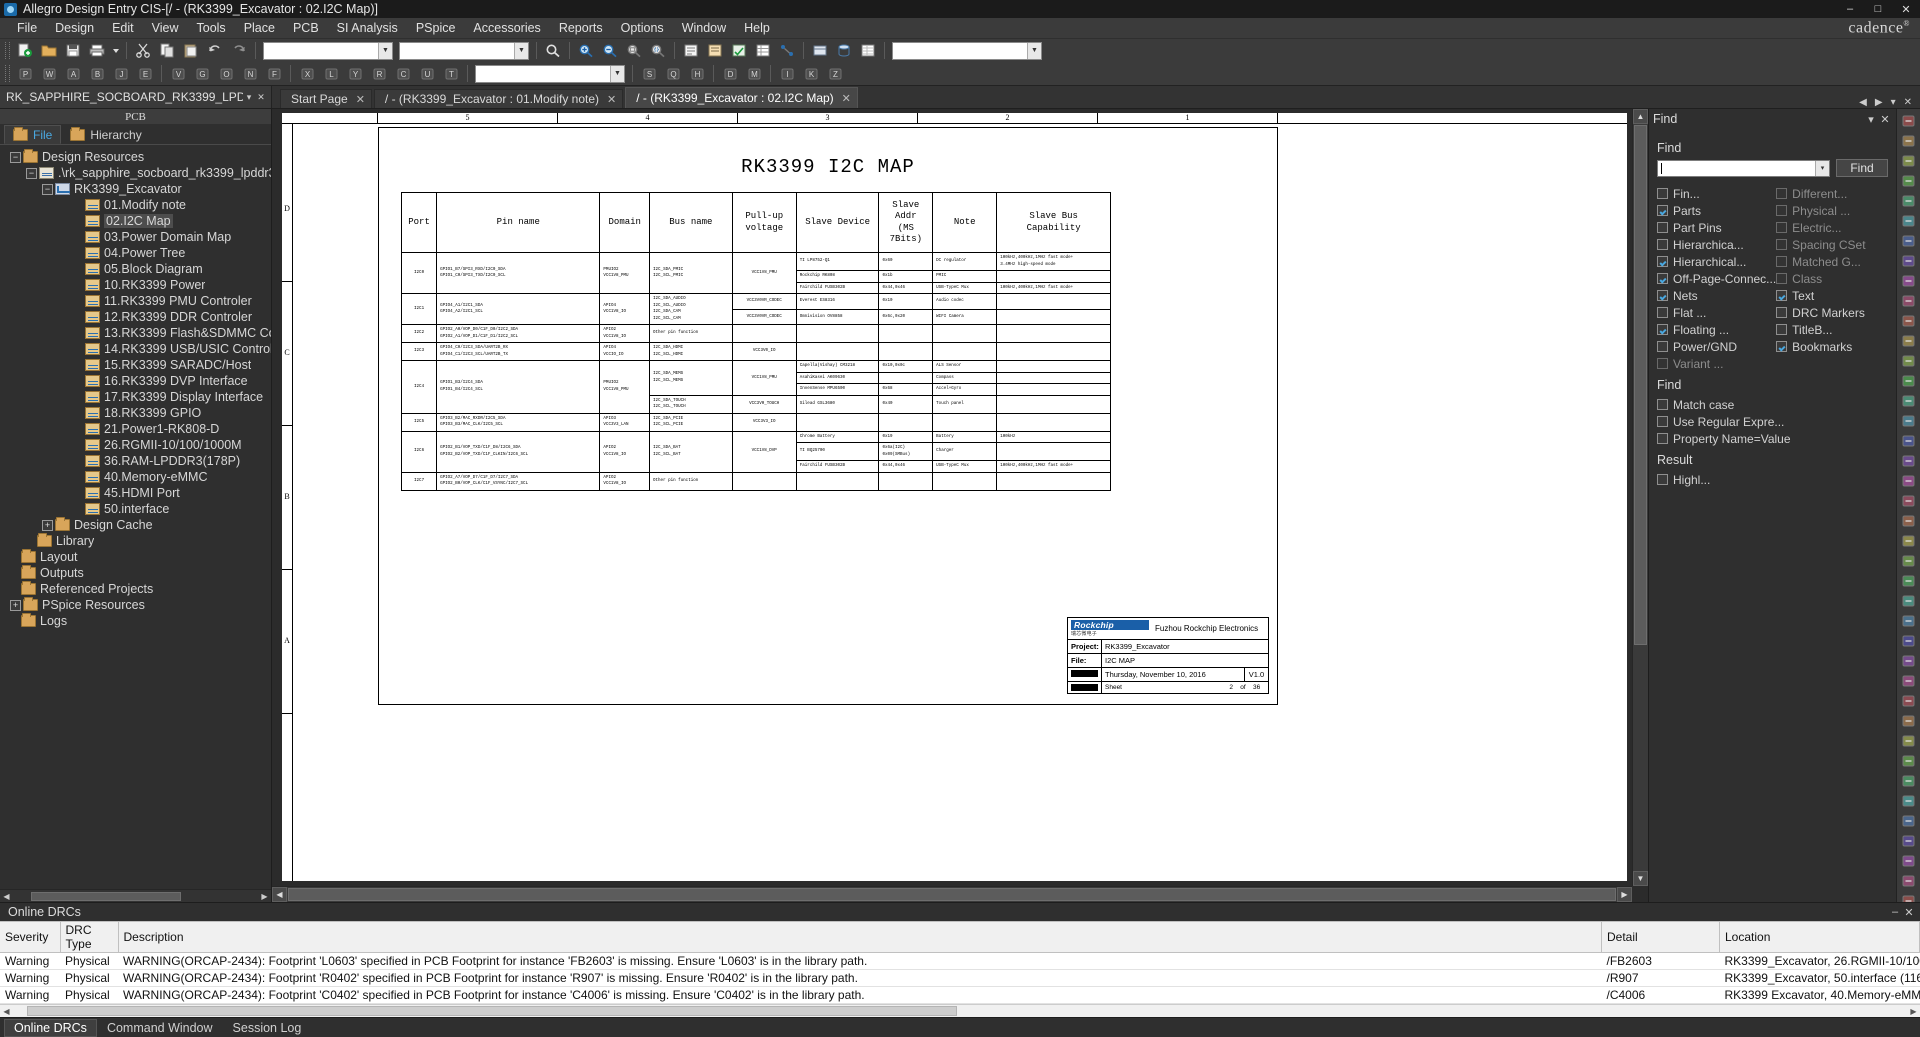  What do you see at coordinates (97, 73) in the screenshot?
I see `place-bus-icon: B` at bounding box center [97, 73].